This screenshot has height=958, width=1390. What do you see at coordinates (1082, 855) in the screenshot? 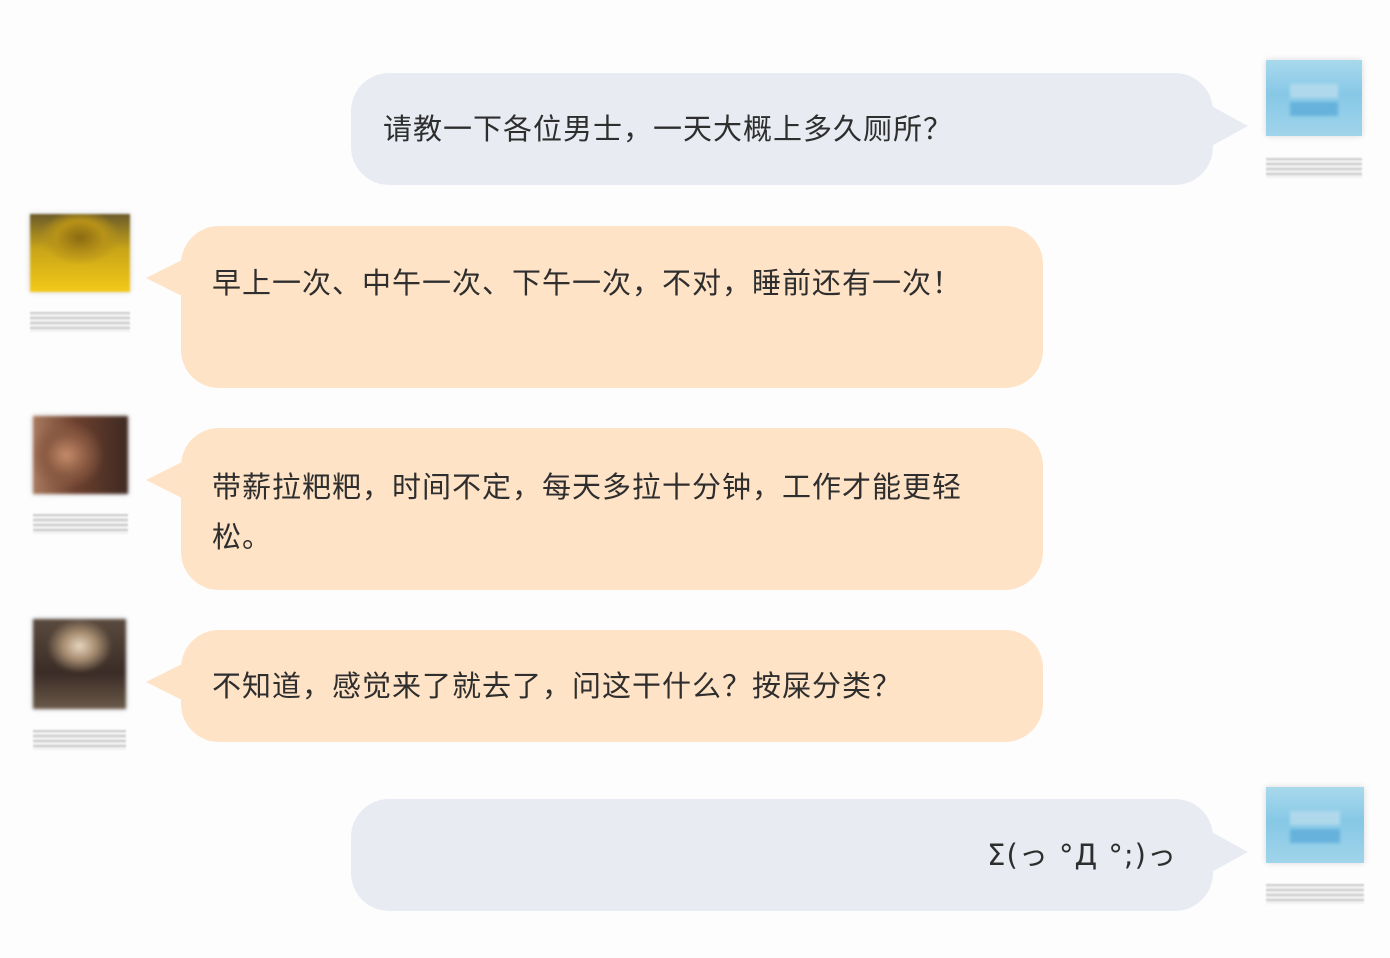
I see `message-text: Σ(っ °Д °;)っ` at bounding box center [1082, 855].